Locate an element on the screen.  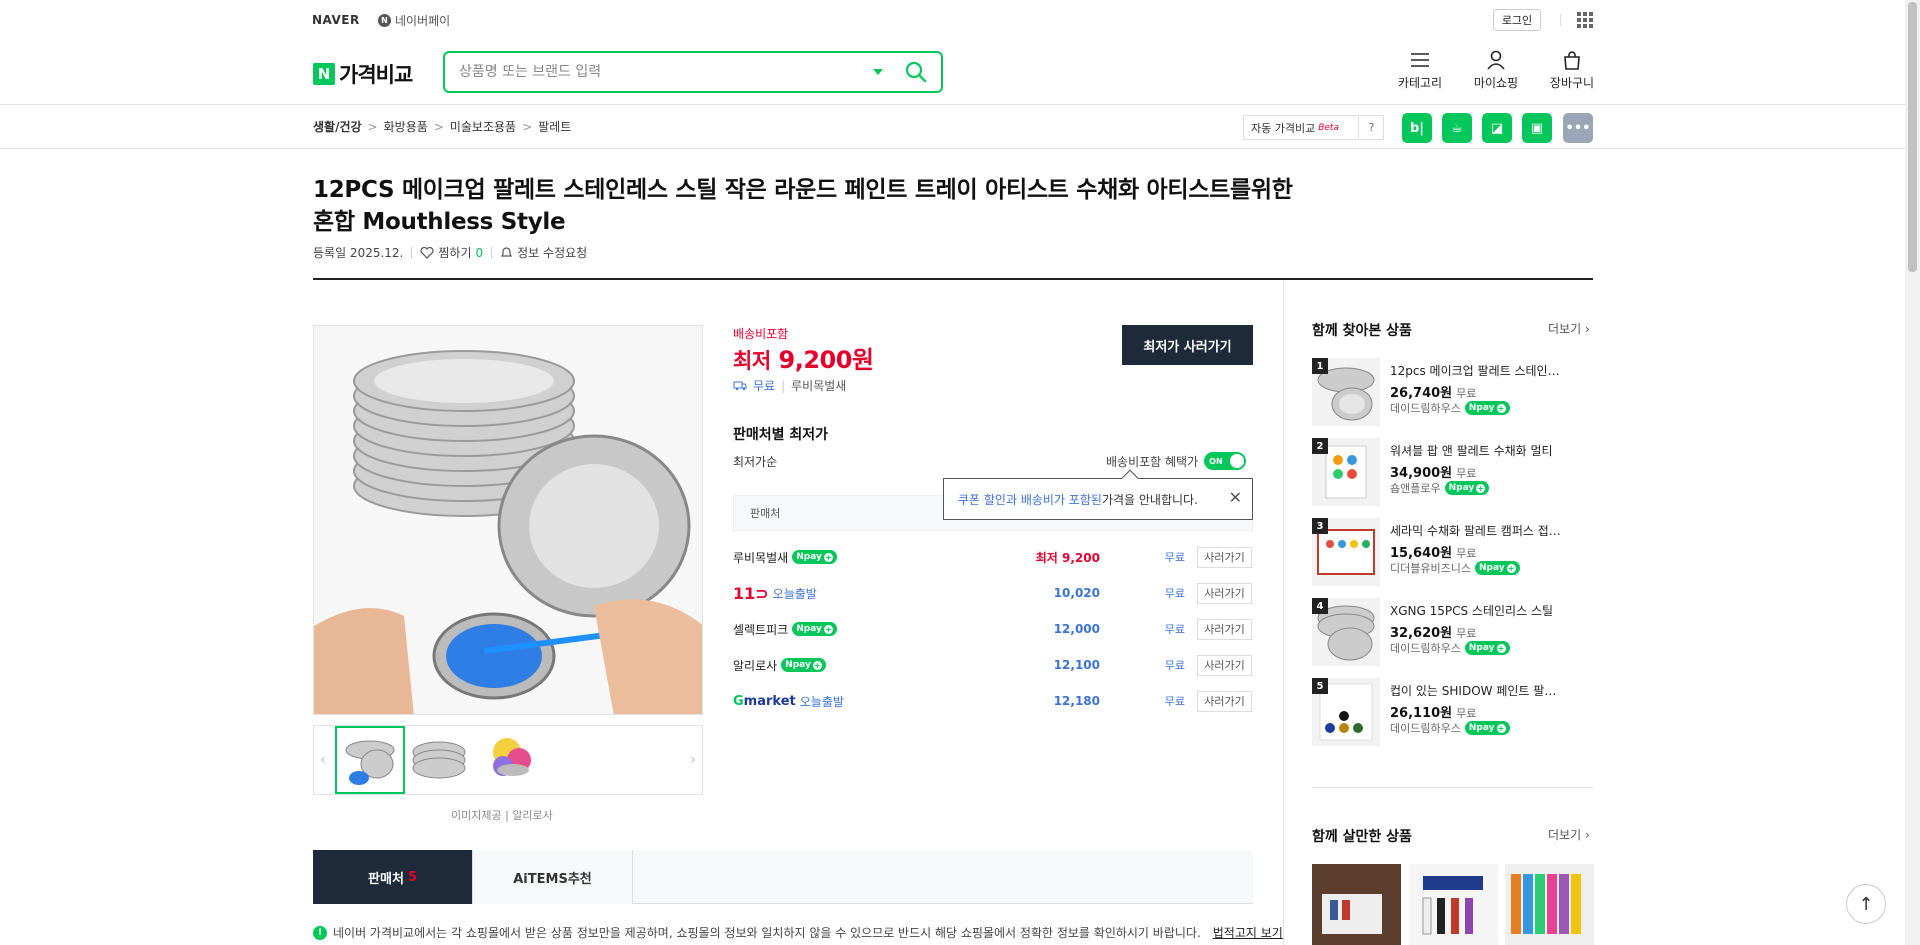
seller-row: Gmarket 오늘출발 12,180 무료 사러가기 is located at coordinates (993, 701).